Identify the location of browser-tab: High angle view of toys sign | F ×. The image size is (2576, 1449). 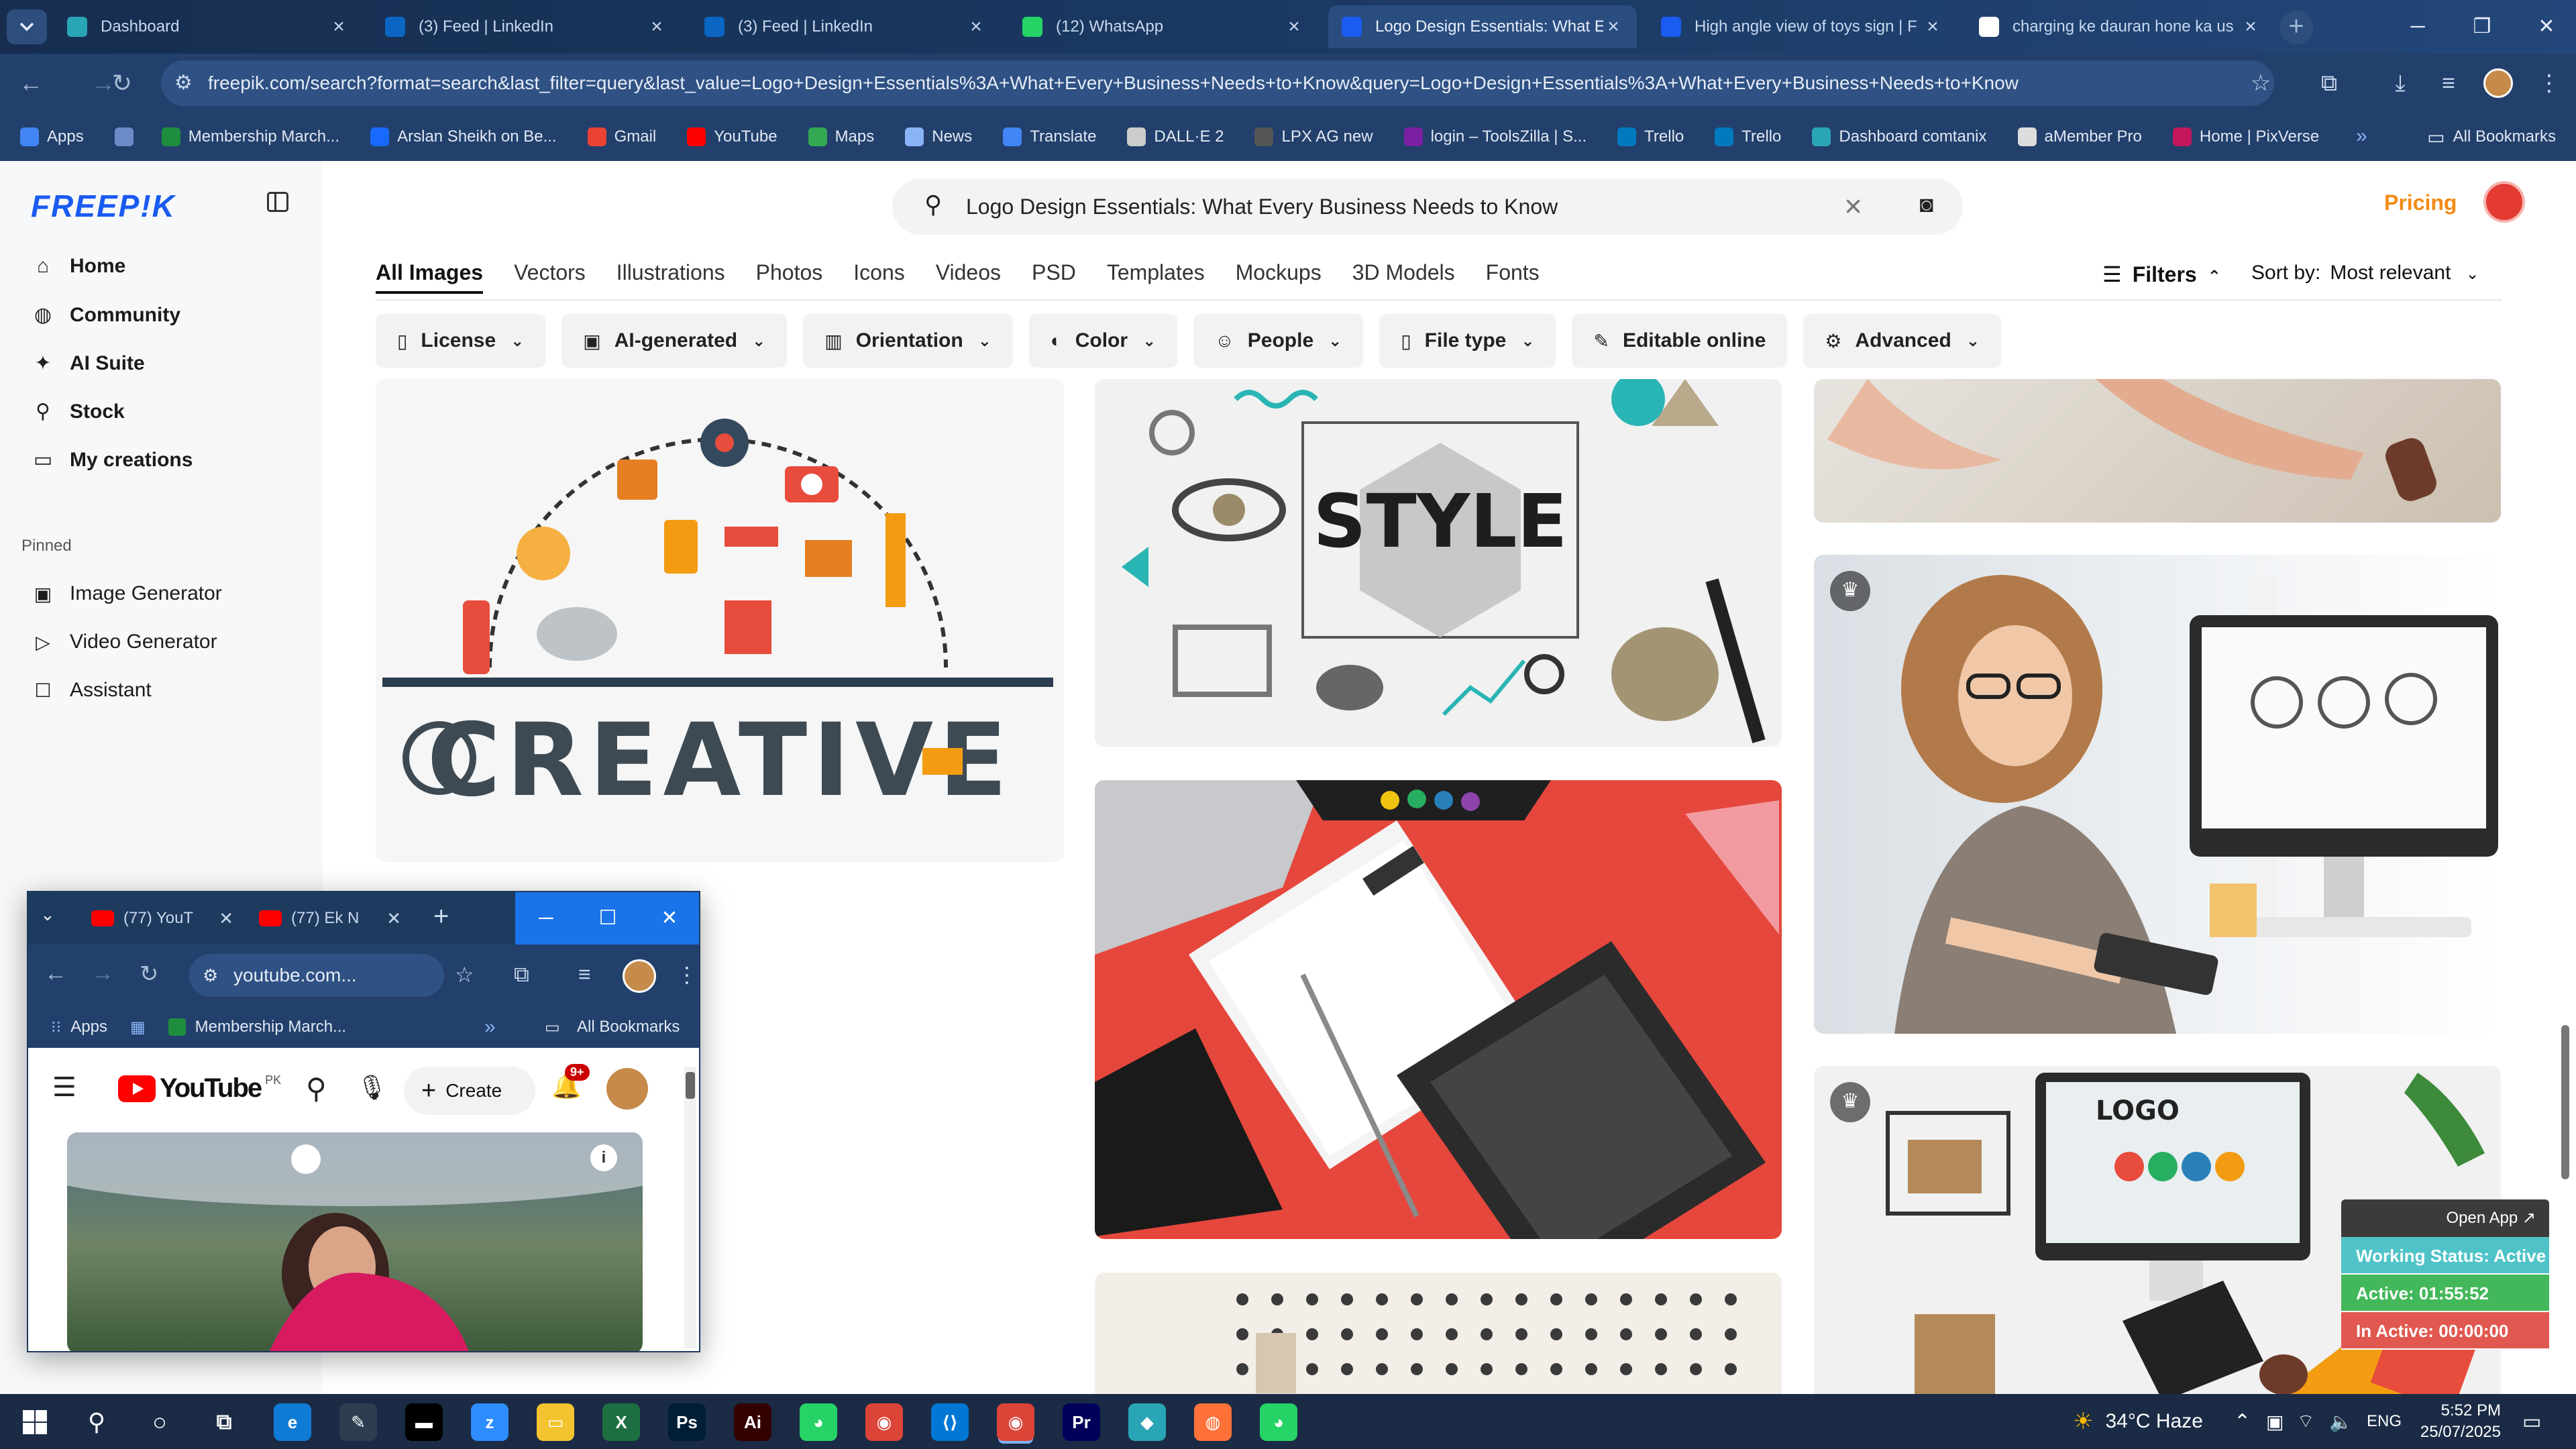
(1802, 26).